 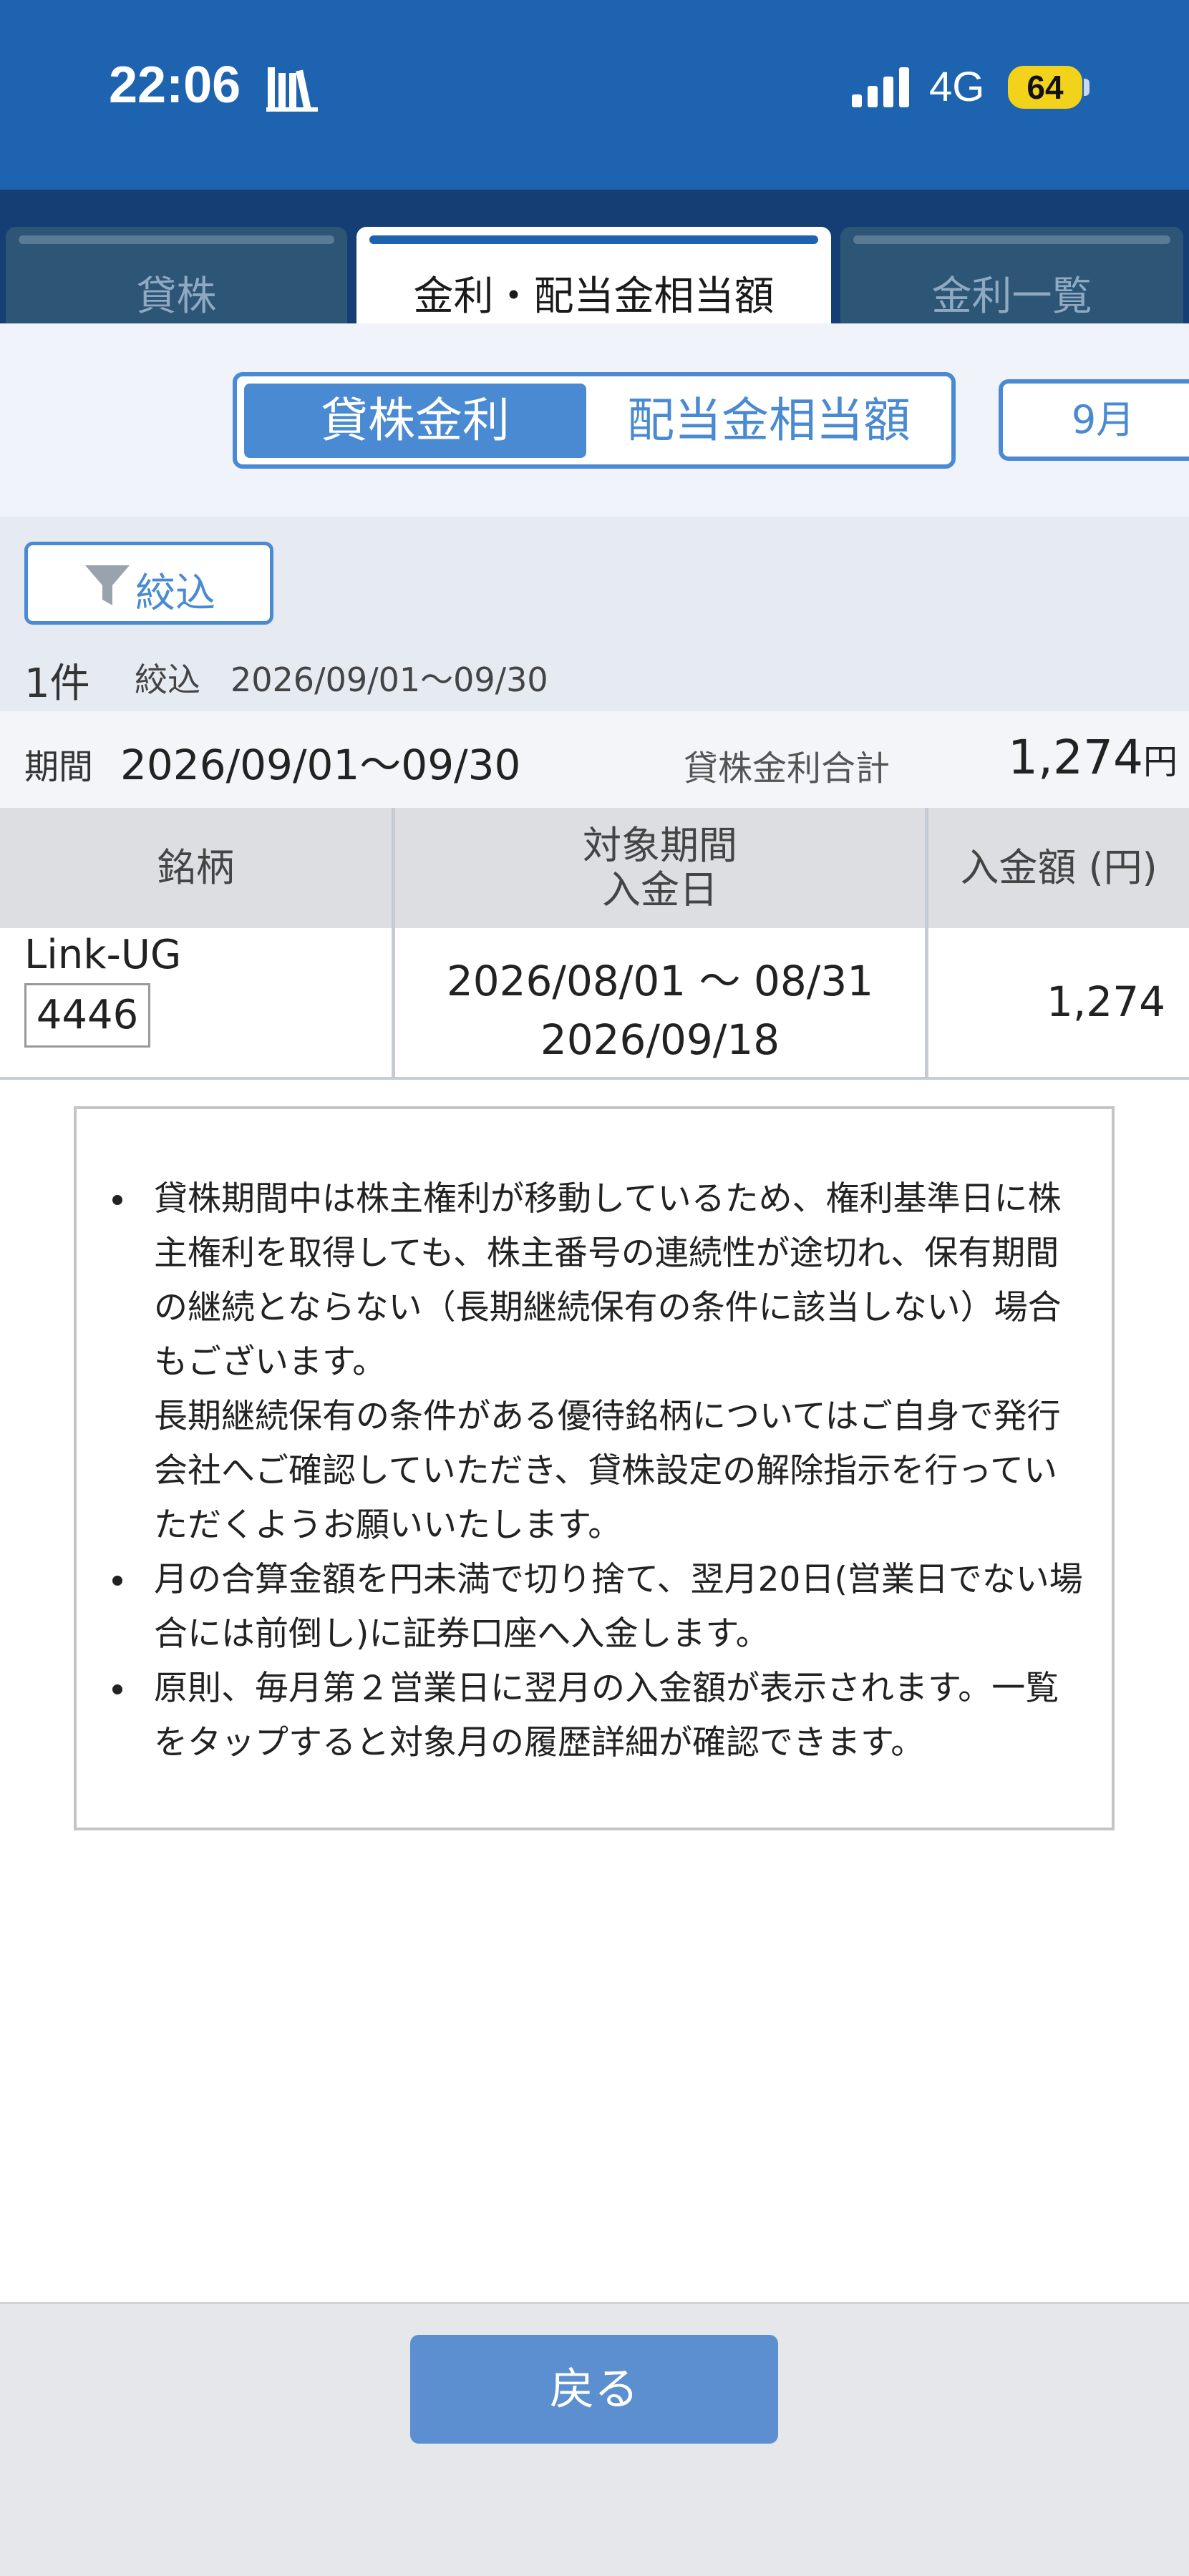 What do you see at coordinates (660, 845) in the screenshot?
I see `header-period-line1: 対象期間` at bounding box center [660, 845].